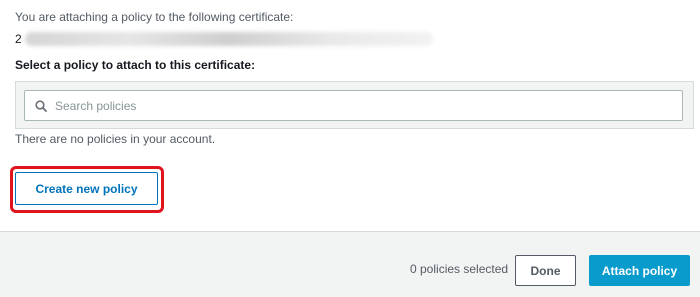 This screenshot has width=700, height=297. I want to click on search-box, so click(353, 105).